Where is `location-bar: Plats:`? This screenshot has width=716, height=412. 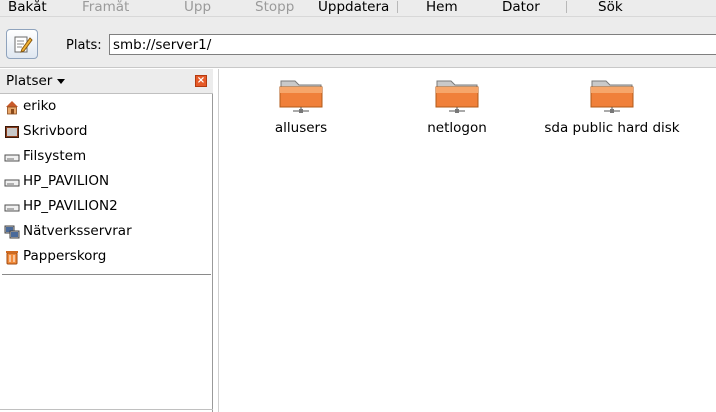 location-bar: Plats: is located at coordinates (358, 42).